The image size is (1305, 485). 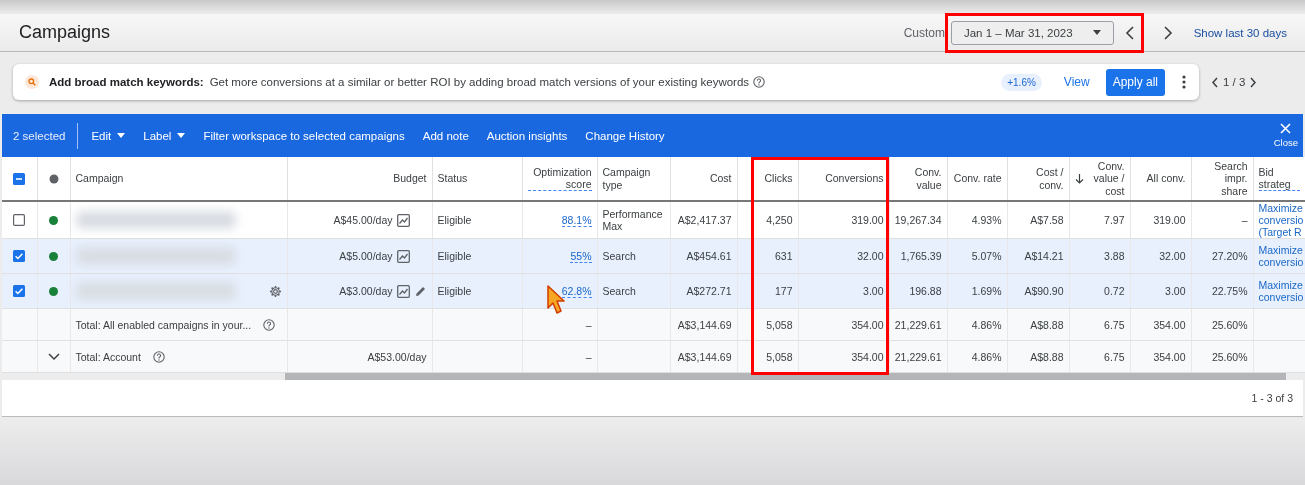 What do you see at coordinates (53, 178) in the screenshot?
I see `status-dot-icon` at bounding box center [53, 178].